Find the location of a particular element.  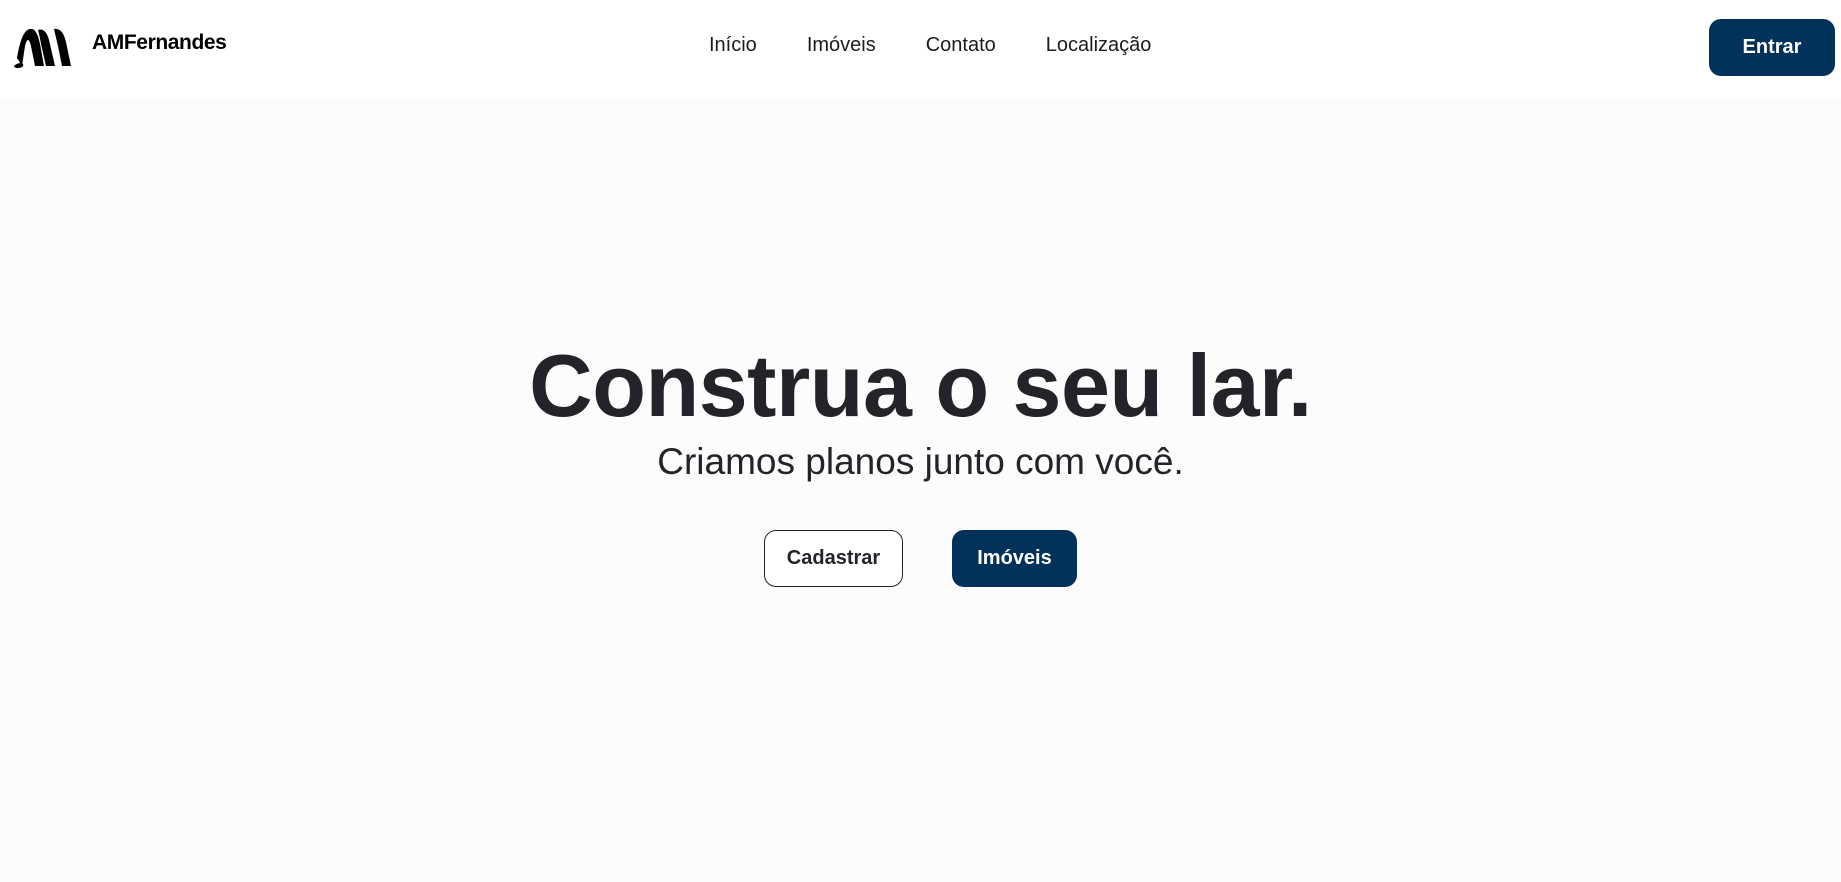

hero-subtitle: Criamos planos junto com você. is located at coordinates (920, 461).